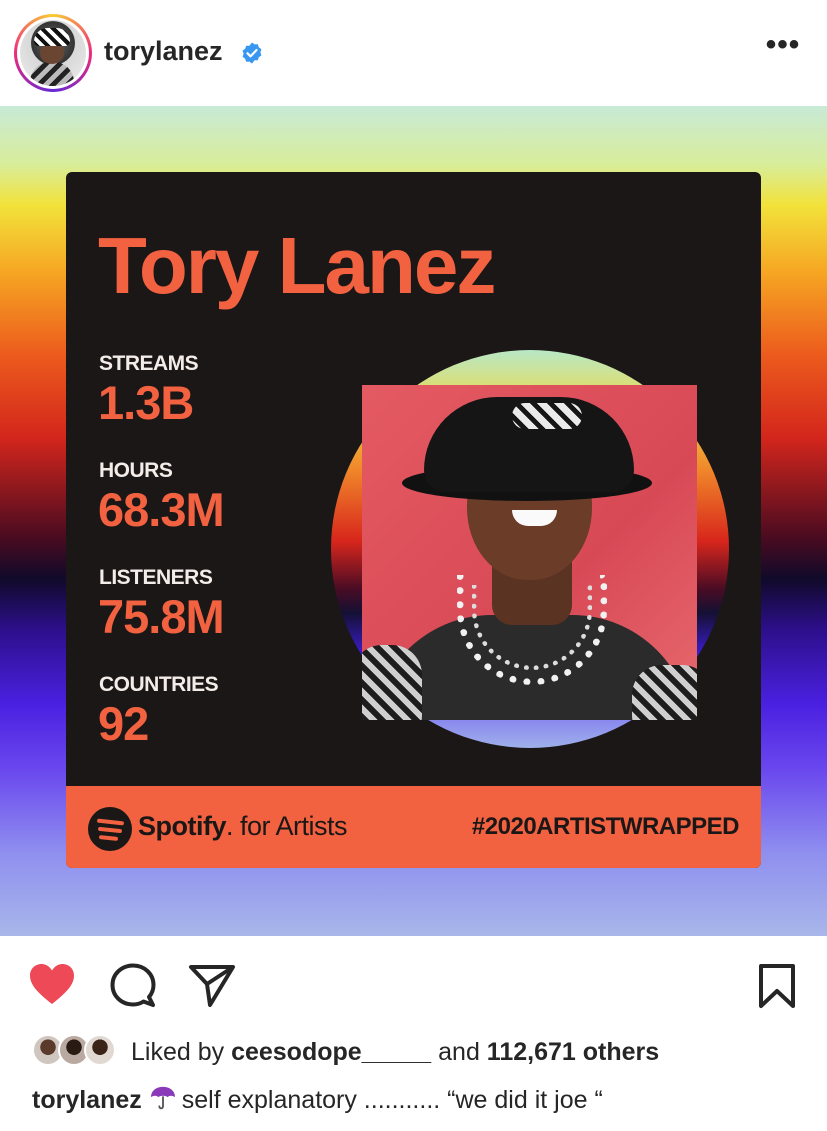 Image resolution: width=827 pixels, height=1131 pixels. Describe the element at coordinates (87, 1100) in the screenshot. I see `caption-username: torylanez` at that location.